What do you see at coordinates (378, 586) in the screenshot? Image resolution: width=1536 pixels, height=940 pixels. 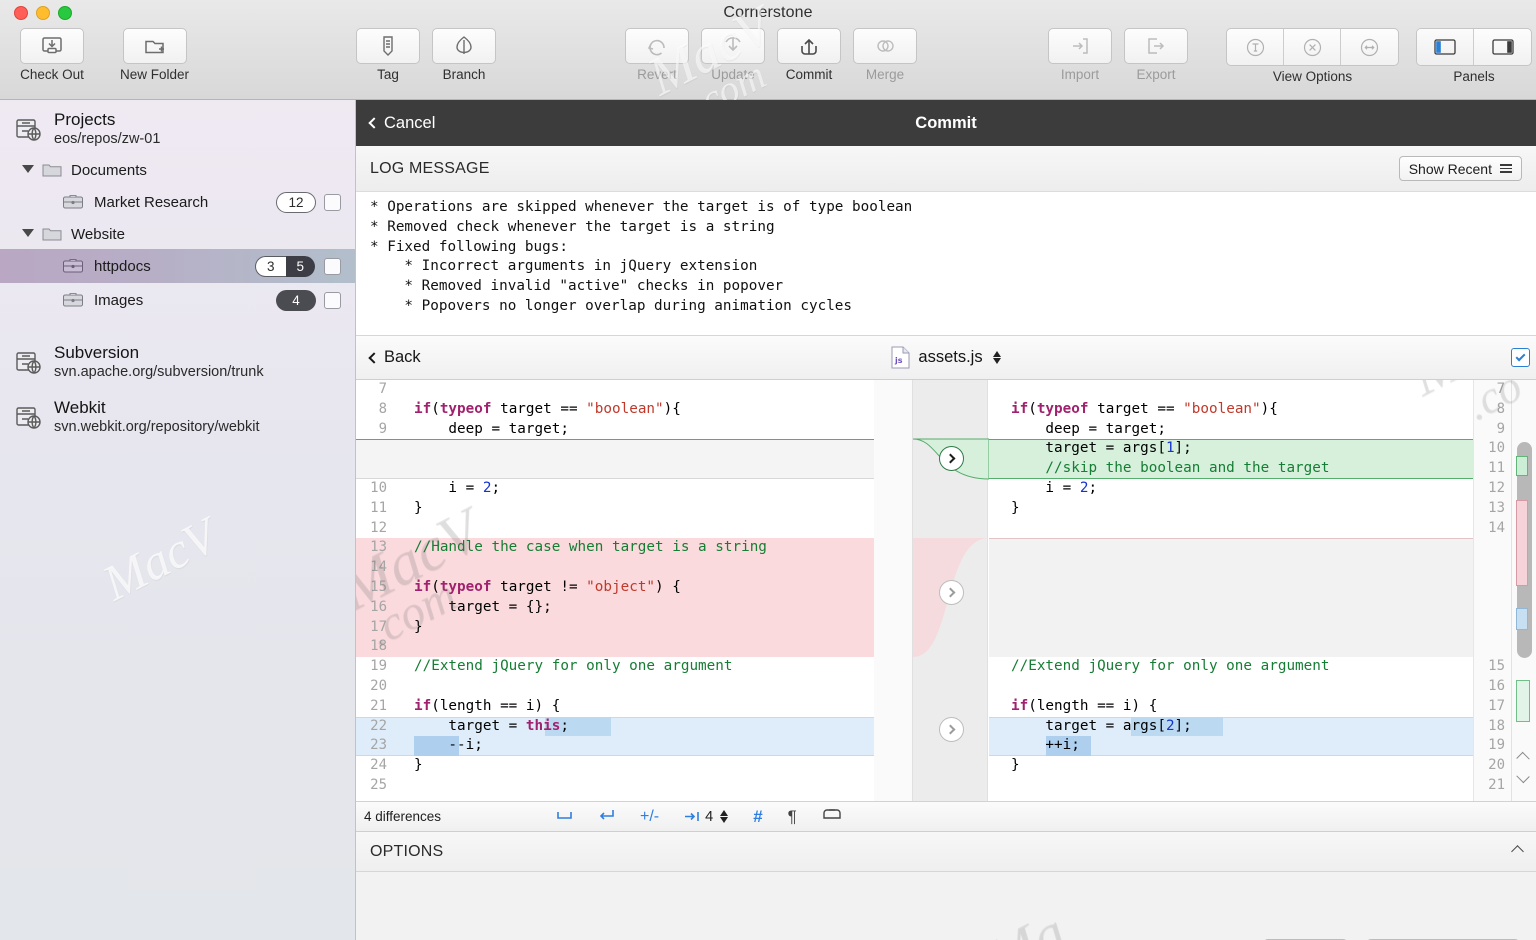 I see `line-number: 15` at bounding box center [378, 586].